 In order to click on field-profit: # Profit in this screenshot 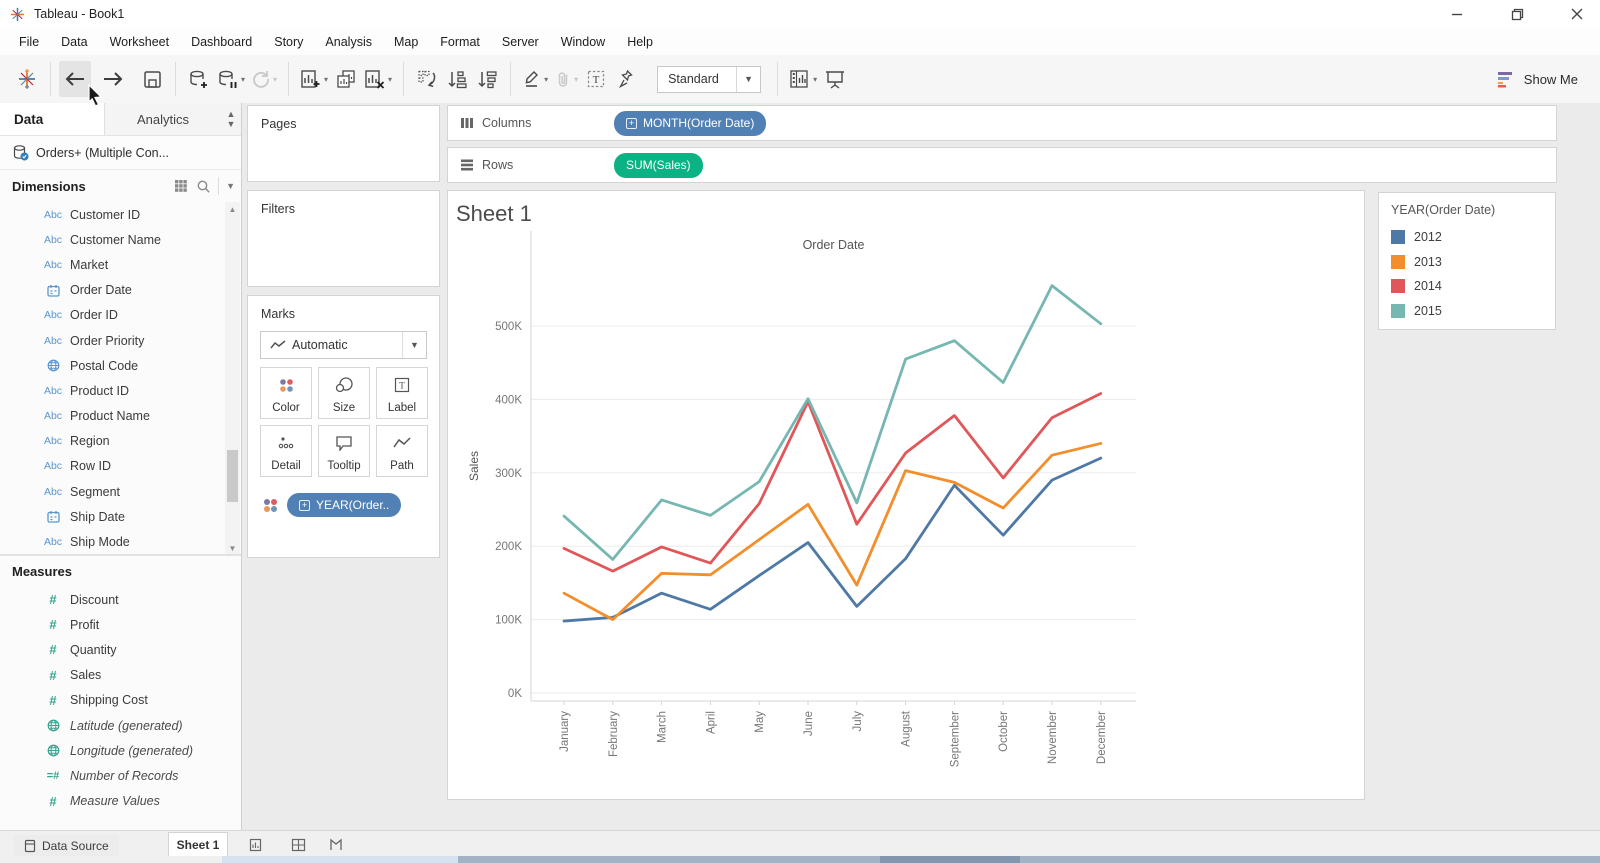, I will do `click(120, 624)`.